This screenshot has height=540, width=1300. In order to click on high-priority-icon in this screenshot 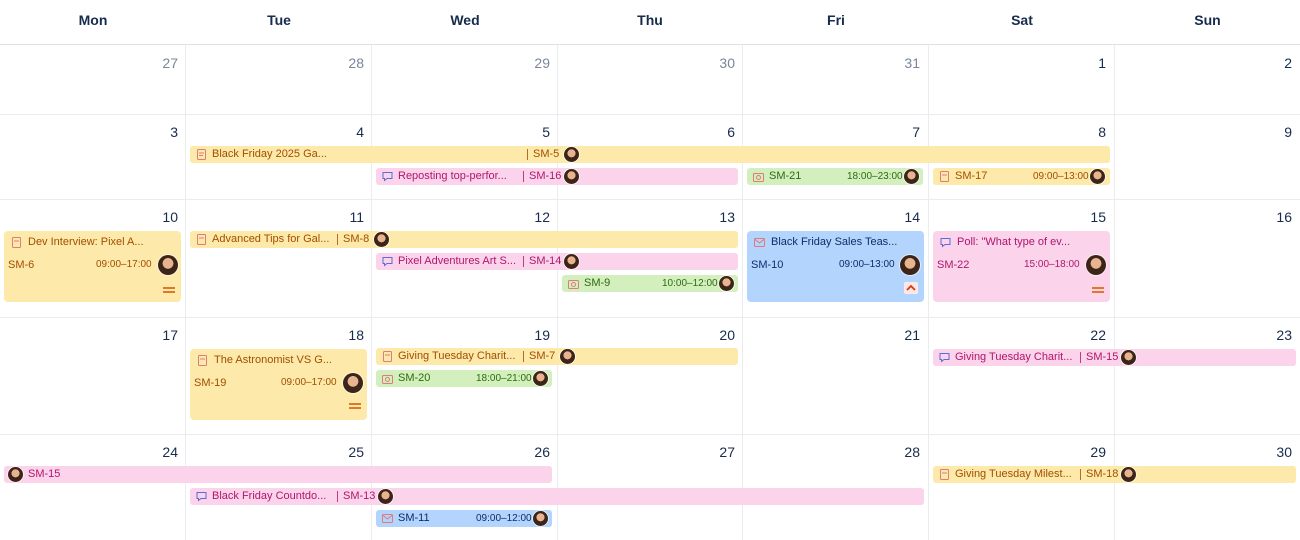, I will do `click(911, 288)`.